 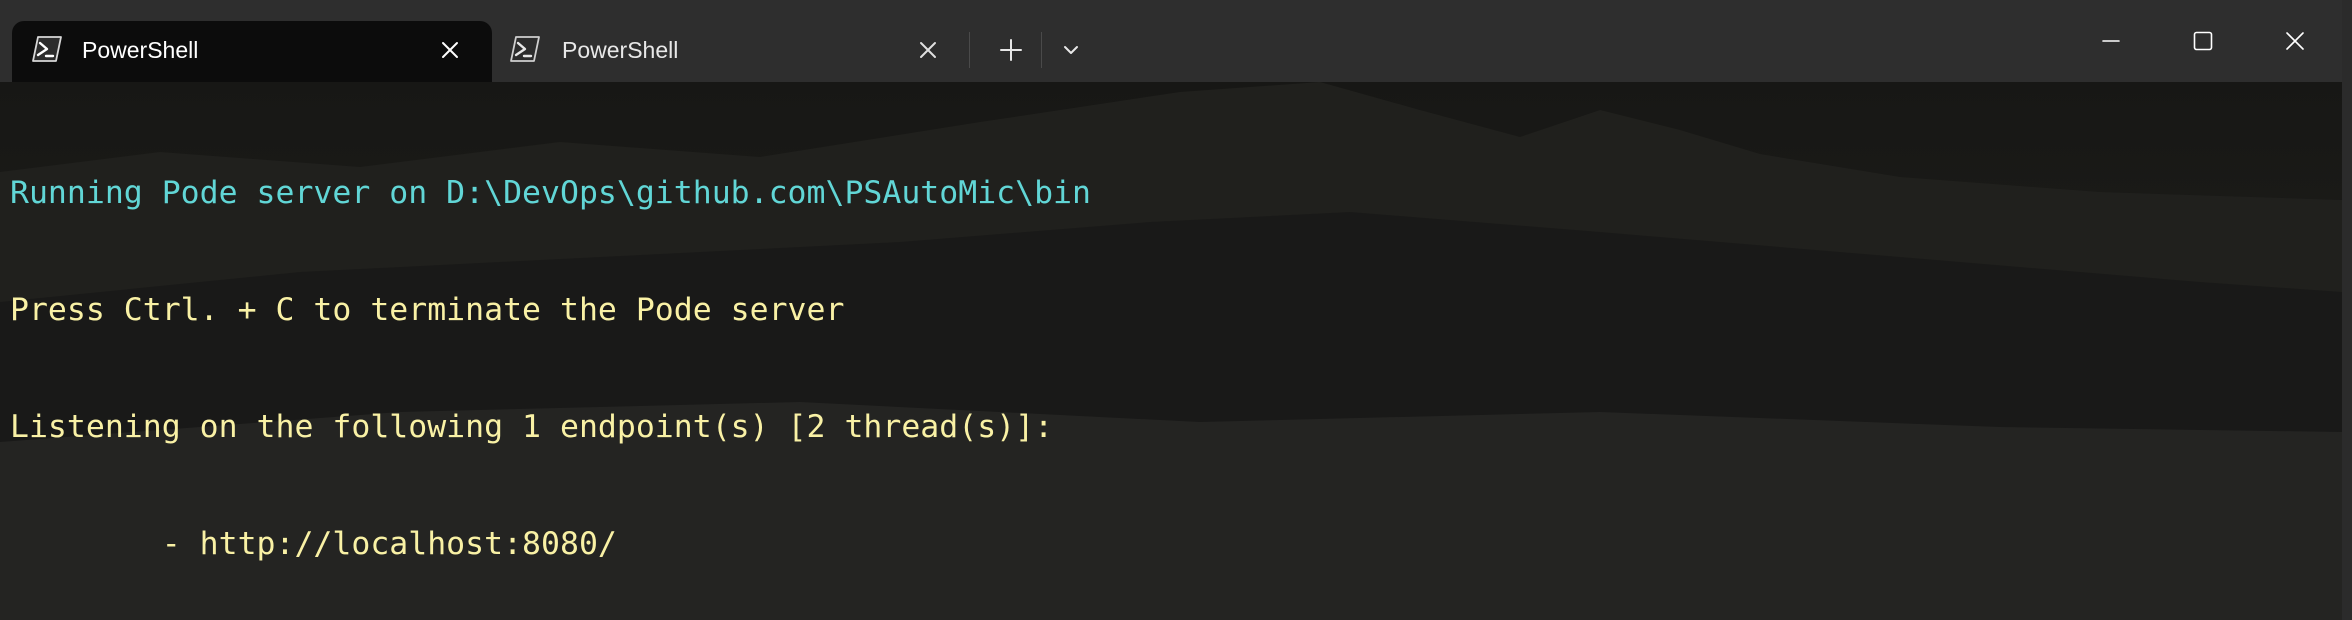 What do you see at coordinates (1171, 41) in the screenshot?
I see `title-bar: PowerShell PowerShell` at bounding box center [1171, 41].